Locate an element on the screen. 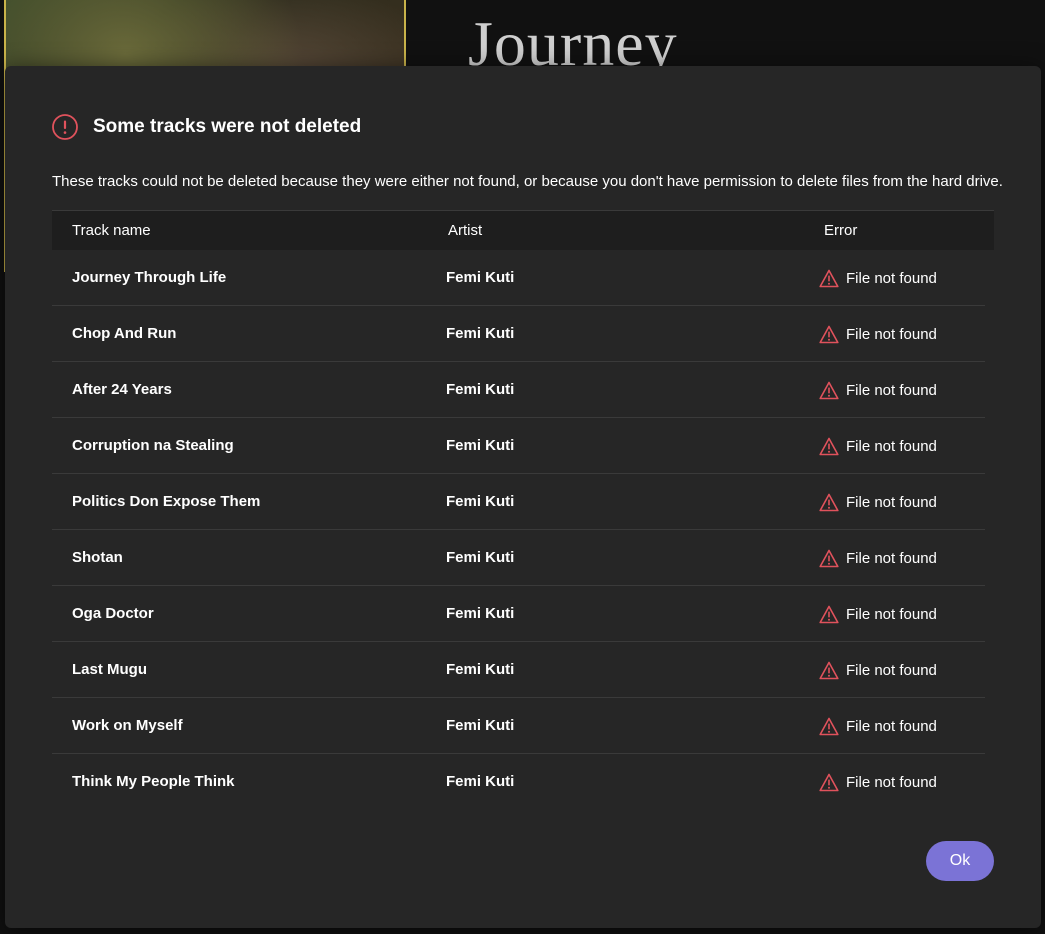  column-header-track: Track name is located at coordinates (111, 230).